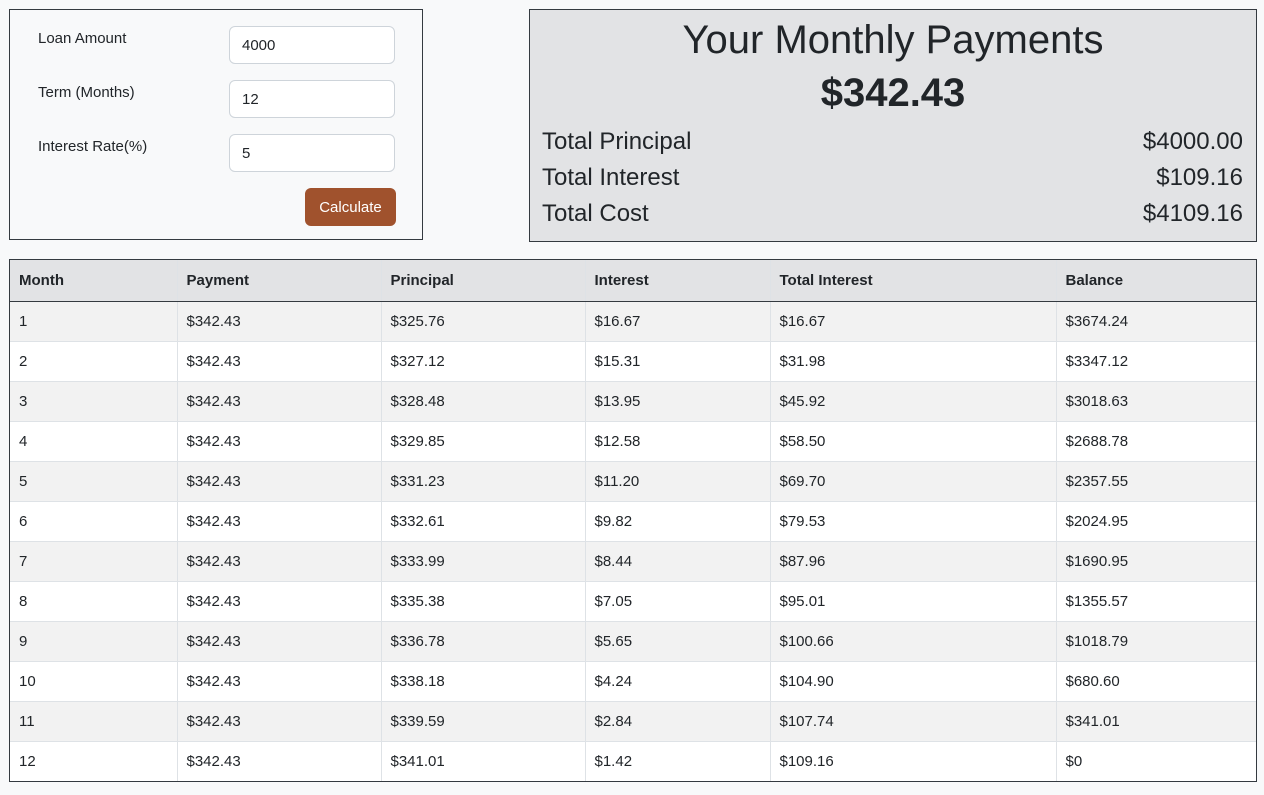 The width and height of the screenshot is (1264, 795). Describe the element at coordinates (1156, 761) in the screenshot. I see `cell-balance: $0` at that location.